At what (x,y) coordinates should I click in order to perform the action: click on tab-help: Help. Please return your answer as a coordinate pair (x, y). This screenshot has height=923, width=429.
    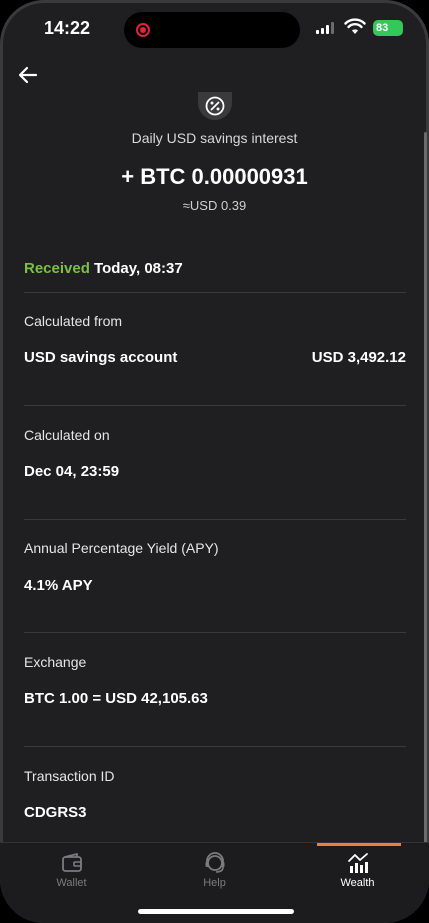
    Looking at the image, I should click on (214, 873).